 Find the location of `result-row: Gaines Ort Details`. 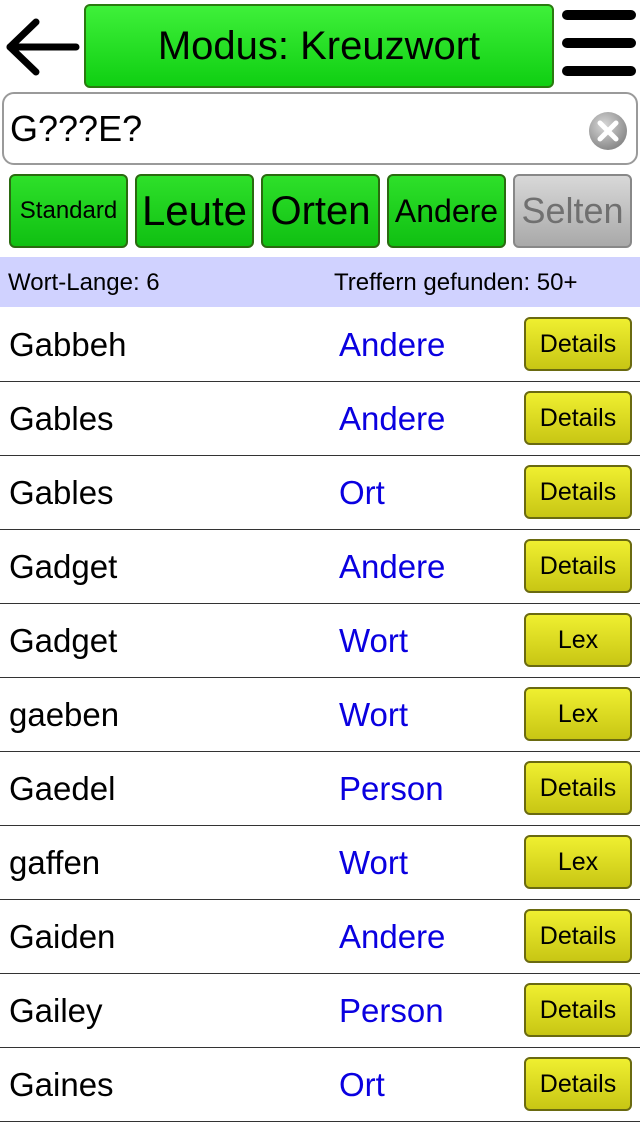

result-row: Gaines Ort Details is located at coordinates (320, 1085).